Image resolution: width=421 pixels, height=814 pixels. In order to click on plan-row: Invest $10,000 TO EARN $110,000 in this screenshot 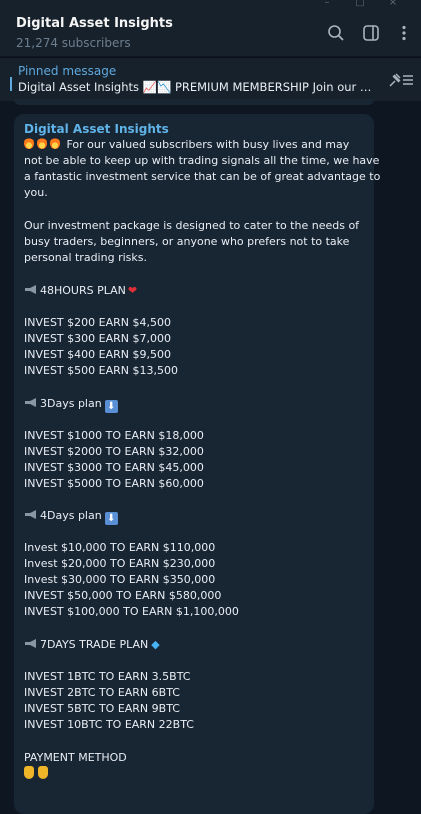, I will do `click(120, 547)`.